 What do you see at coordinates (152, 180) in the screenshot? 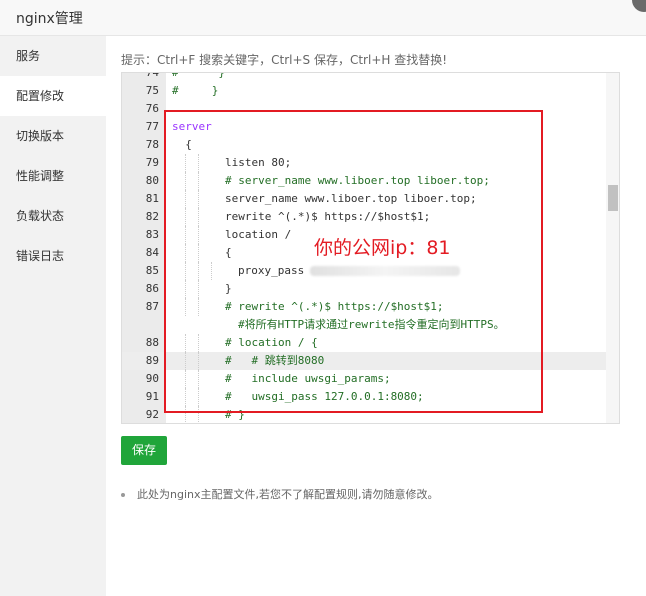
I see `line-number: 80` at bounding box center [152, 180].